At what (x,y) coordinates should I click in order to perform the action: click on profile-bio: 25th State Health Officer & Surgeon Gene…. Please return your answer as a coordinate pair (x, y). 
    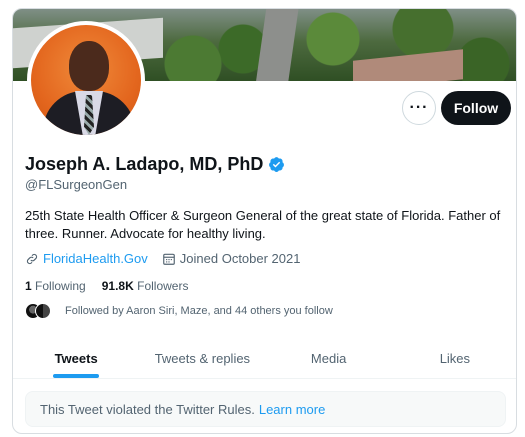
    Looking at the image, I should click on (263, 224).